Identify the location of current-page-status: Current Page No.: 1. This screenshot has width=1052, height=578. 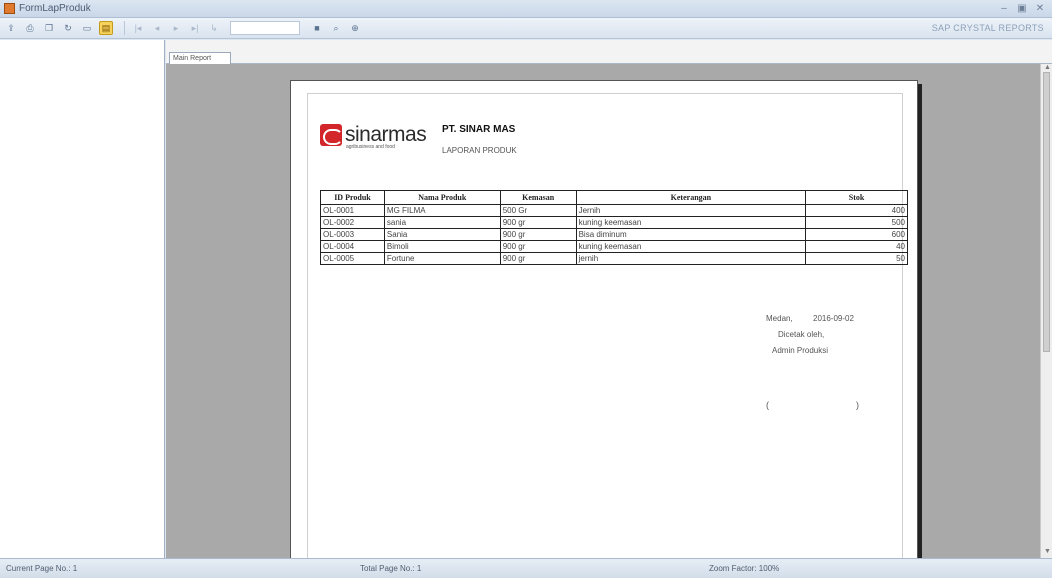
(42, 568).